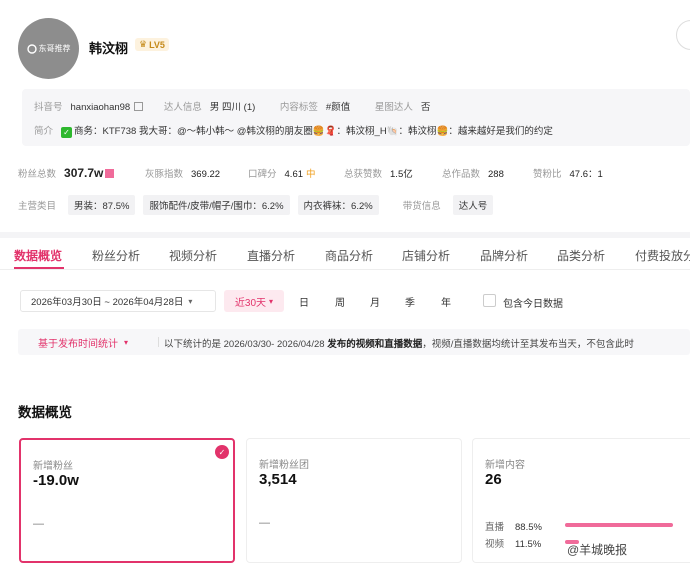 This screenshot has height=567, width=690. Describe the element at coordinates (250, 303) in the screenshot. I see `period-label: 近30天` at that location.